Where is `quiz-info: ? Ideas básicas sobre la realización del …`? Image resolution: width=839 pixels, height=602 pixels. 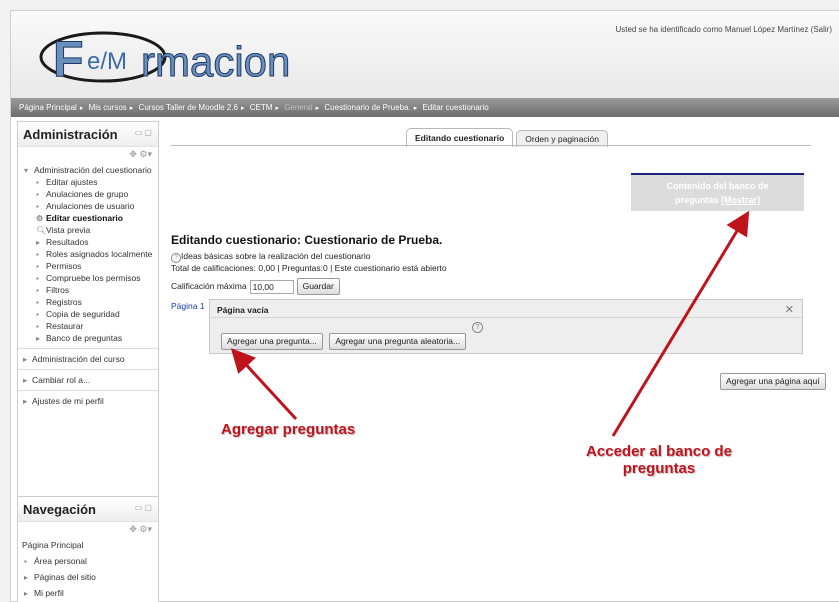
quiz-info: ? Ideas básicas sobre la realización del … is located at coordinates (270, 257).